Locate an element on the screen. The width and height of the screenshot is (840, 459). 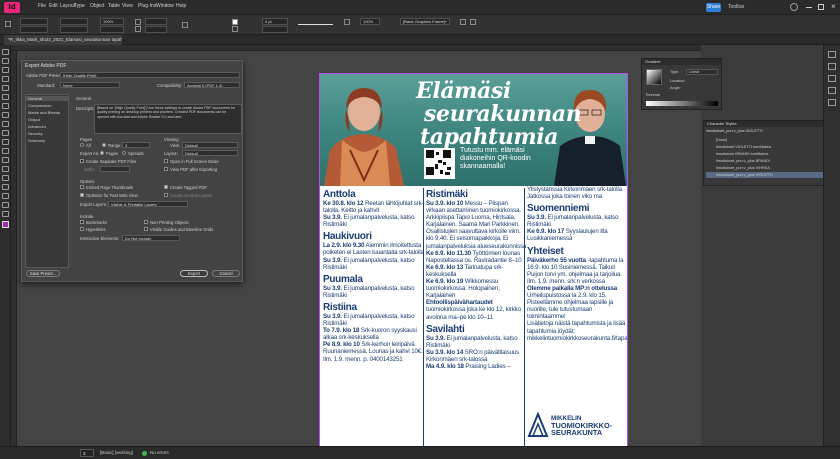
rotate-icon is located at coordinates (138, 22).